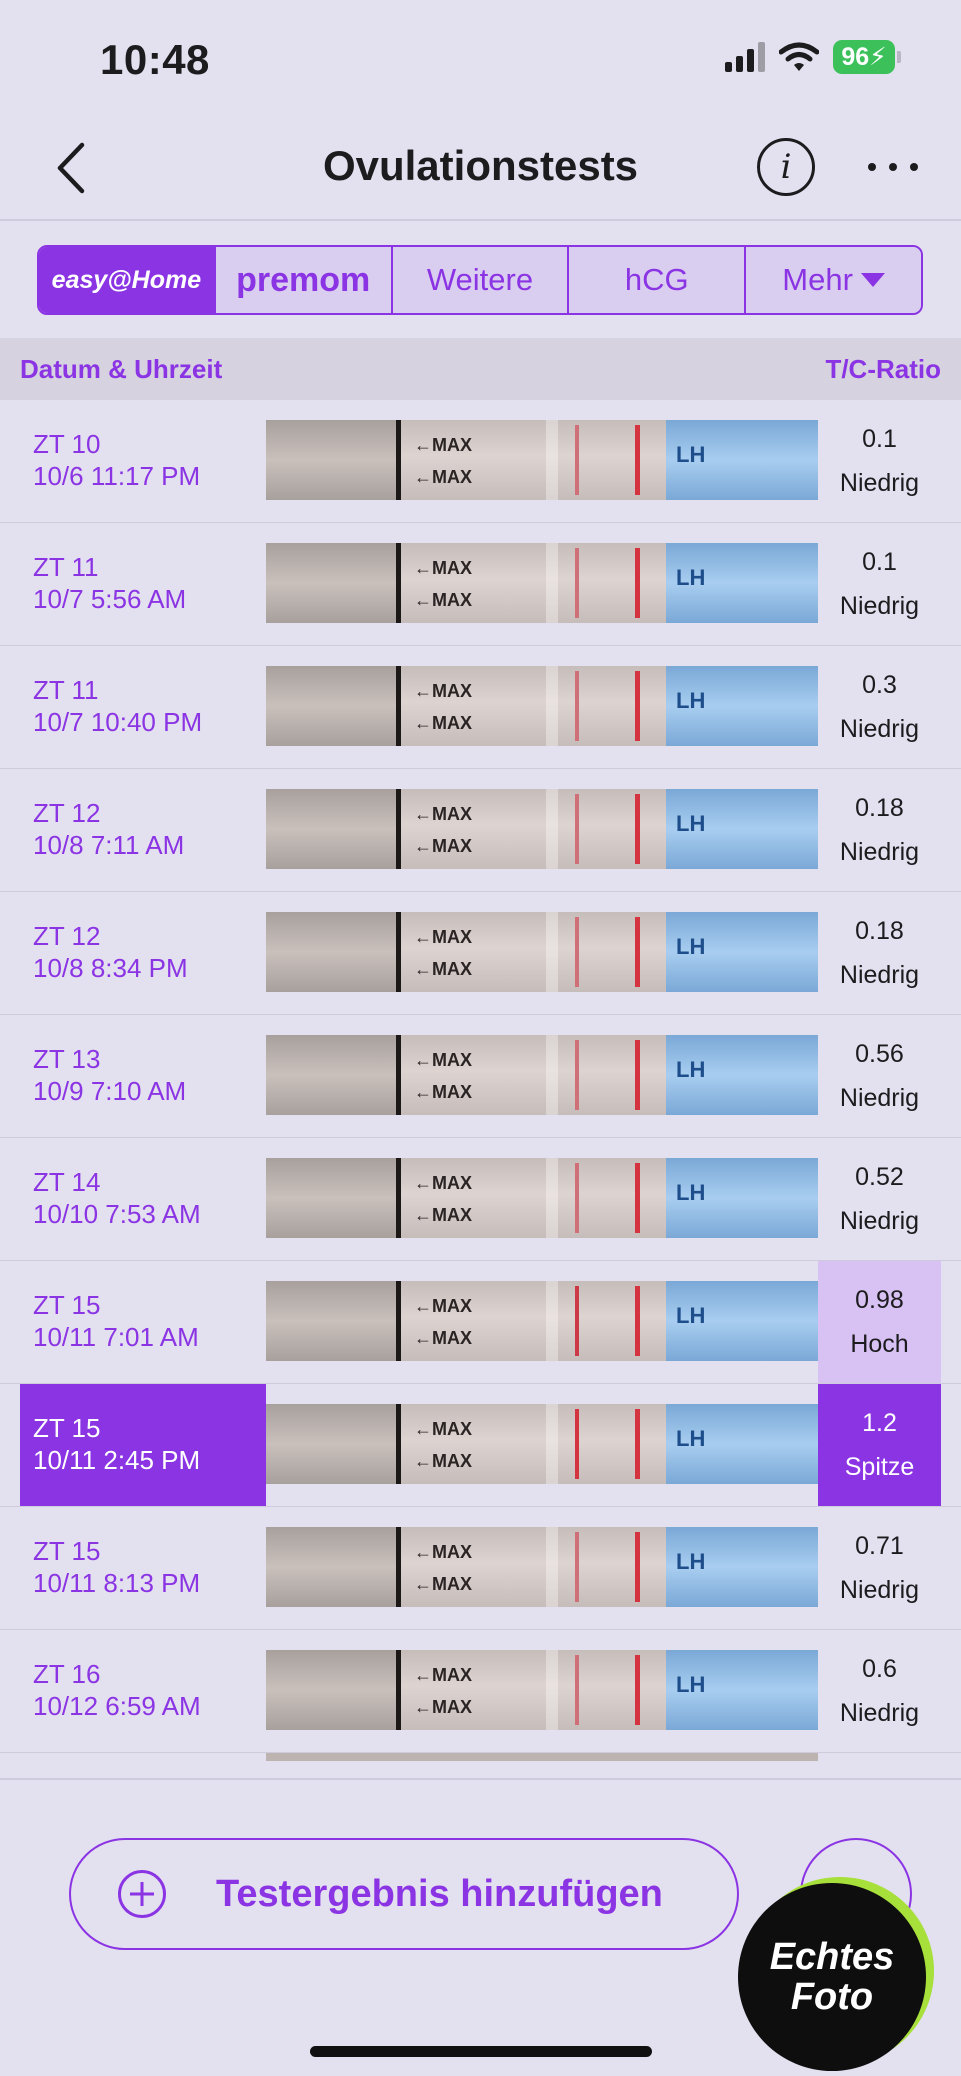 The height and width of the screenshot is (2076, 961). Describe the element at coordinates (879, 1344) in the screenshot. I see `ratio-level: Hoch` at that location.